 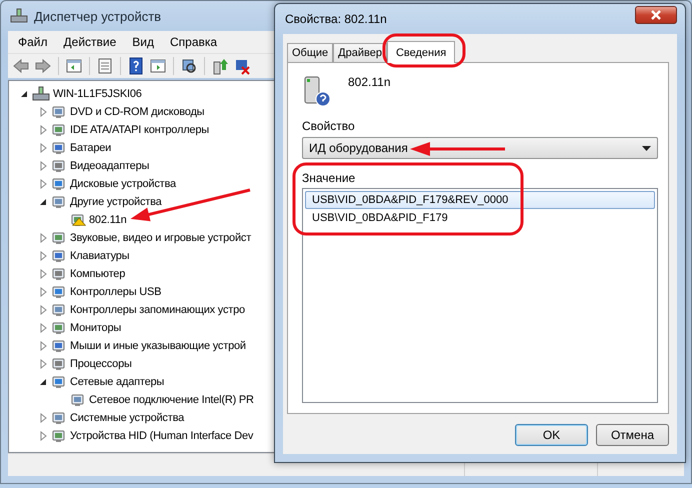 What do you see at coordinates (242, 66) in the screenshot?
I see `disable-icon` at bounding box center [242, 66].